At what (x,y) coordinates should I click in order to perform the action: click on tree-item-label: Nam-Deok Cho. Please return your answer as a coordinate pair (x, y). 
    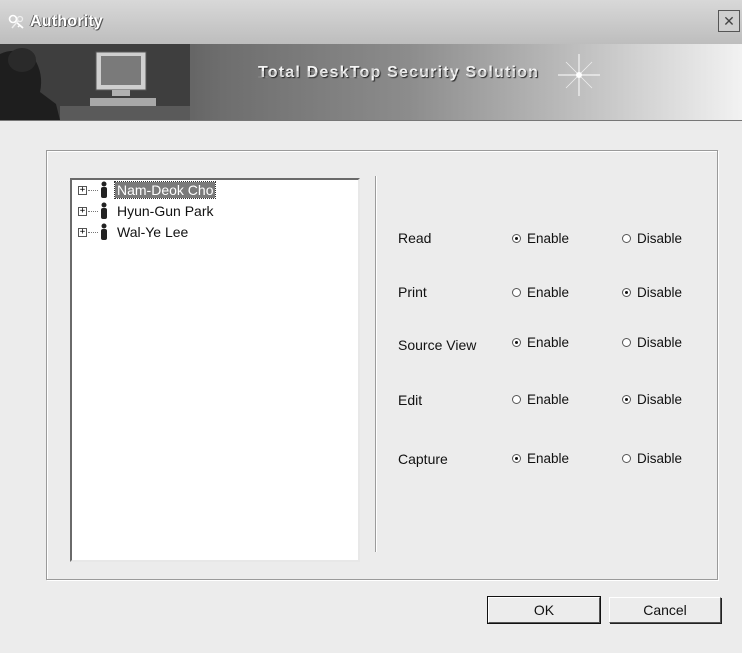
    Looking at the image, I should click on (165, 190).